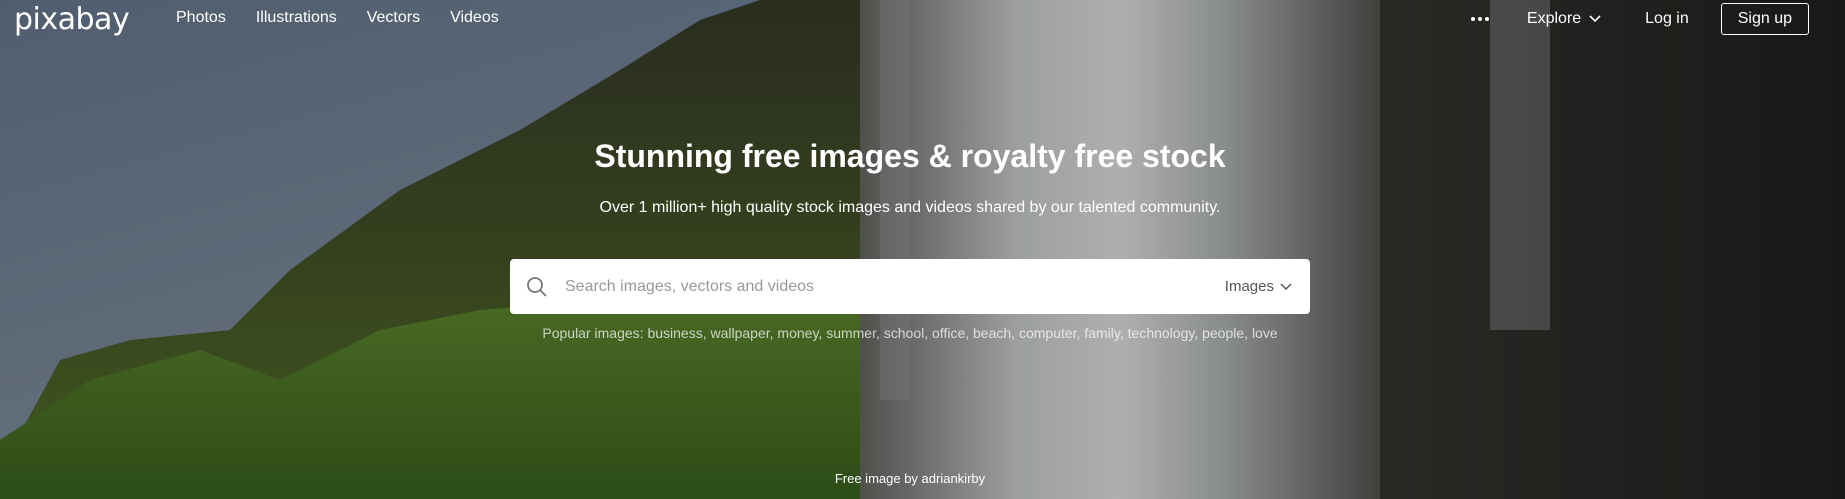 The width and height of the screenshot is (1845, 499). Describe the element at coordinates (948, 333) in the screenshot. I see `popular-tag: office` at that location.